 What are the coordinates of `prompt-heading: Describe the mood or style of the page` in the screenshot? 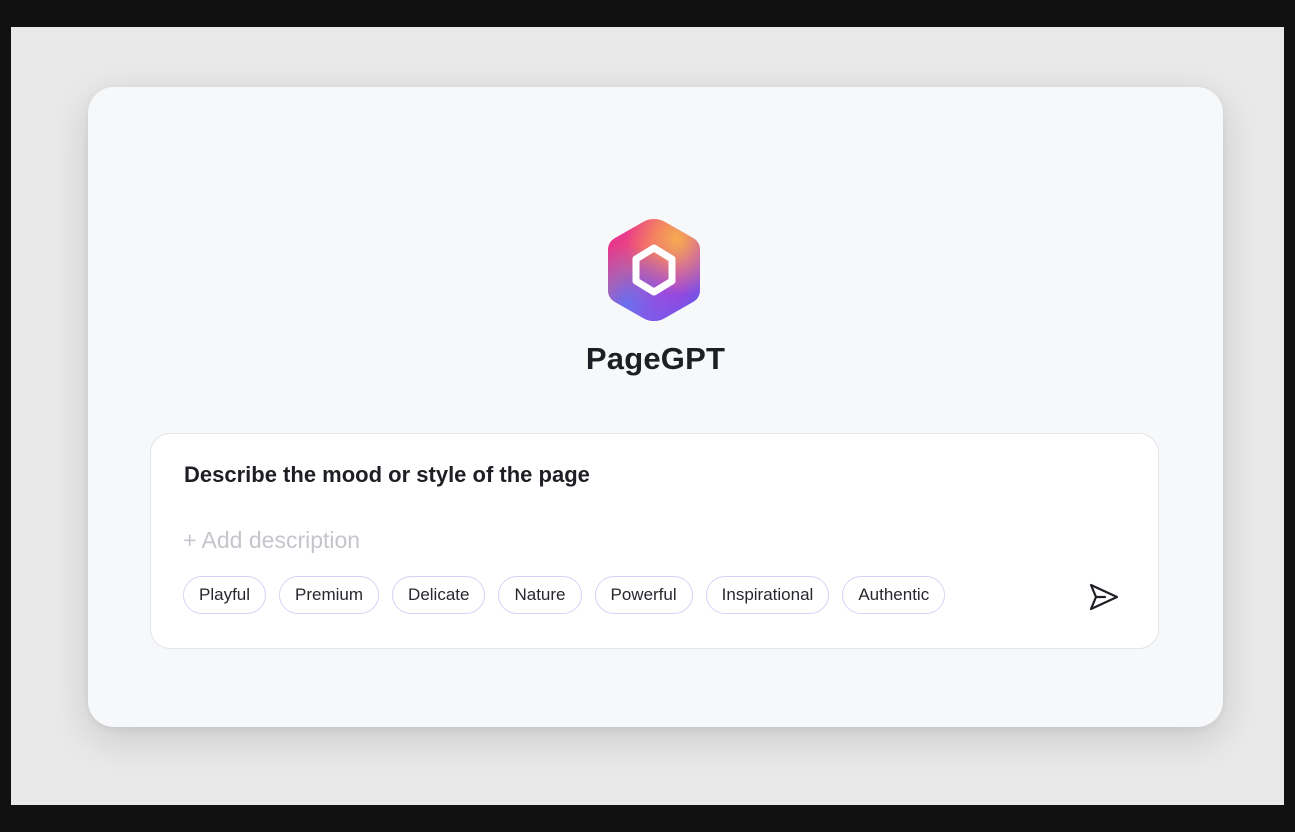 It's located at (387, 474).